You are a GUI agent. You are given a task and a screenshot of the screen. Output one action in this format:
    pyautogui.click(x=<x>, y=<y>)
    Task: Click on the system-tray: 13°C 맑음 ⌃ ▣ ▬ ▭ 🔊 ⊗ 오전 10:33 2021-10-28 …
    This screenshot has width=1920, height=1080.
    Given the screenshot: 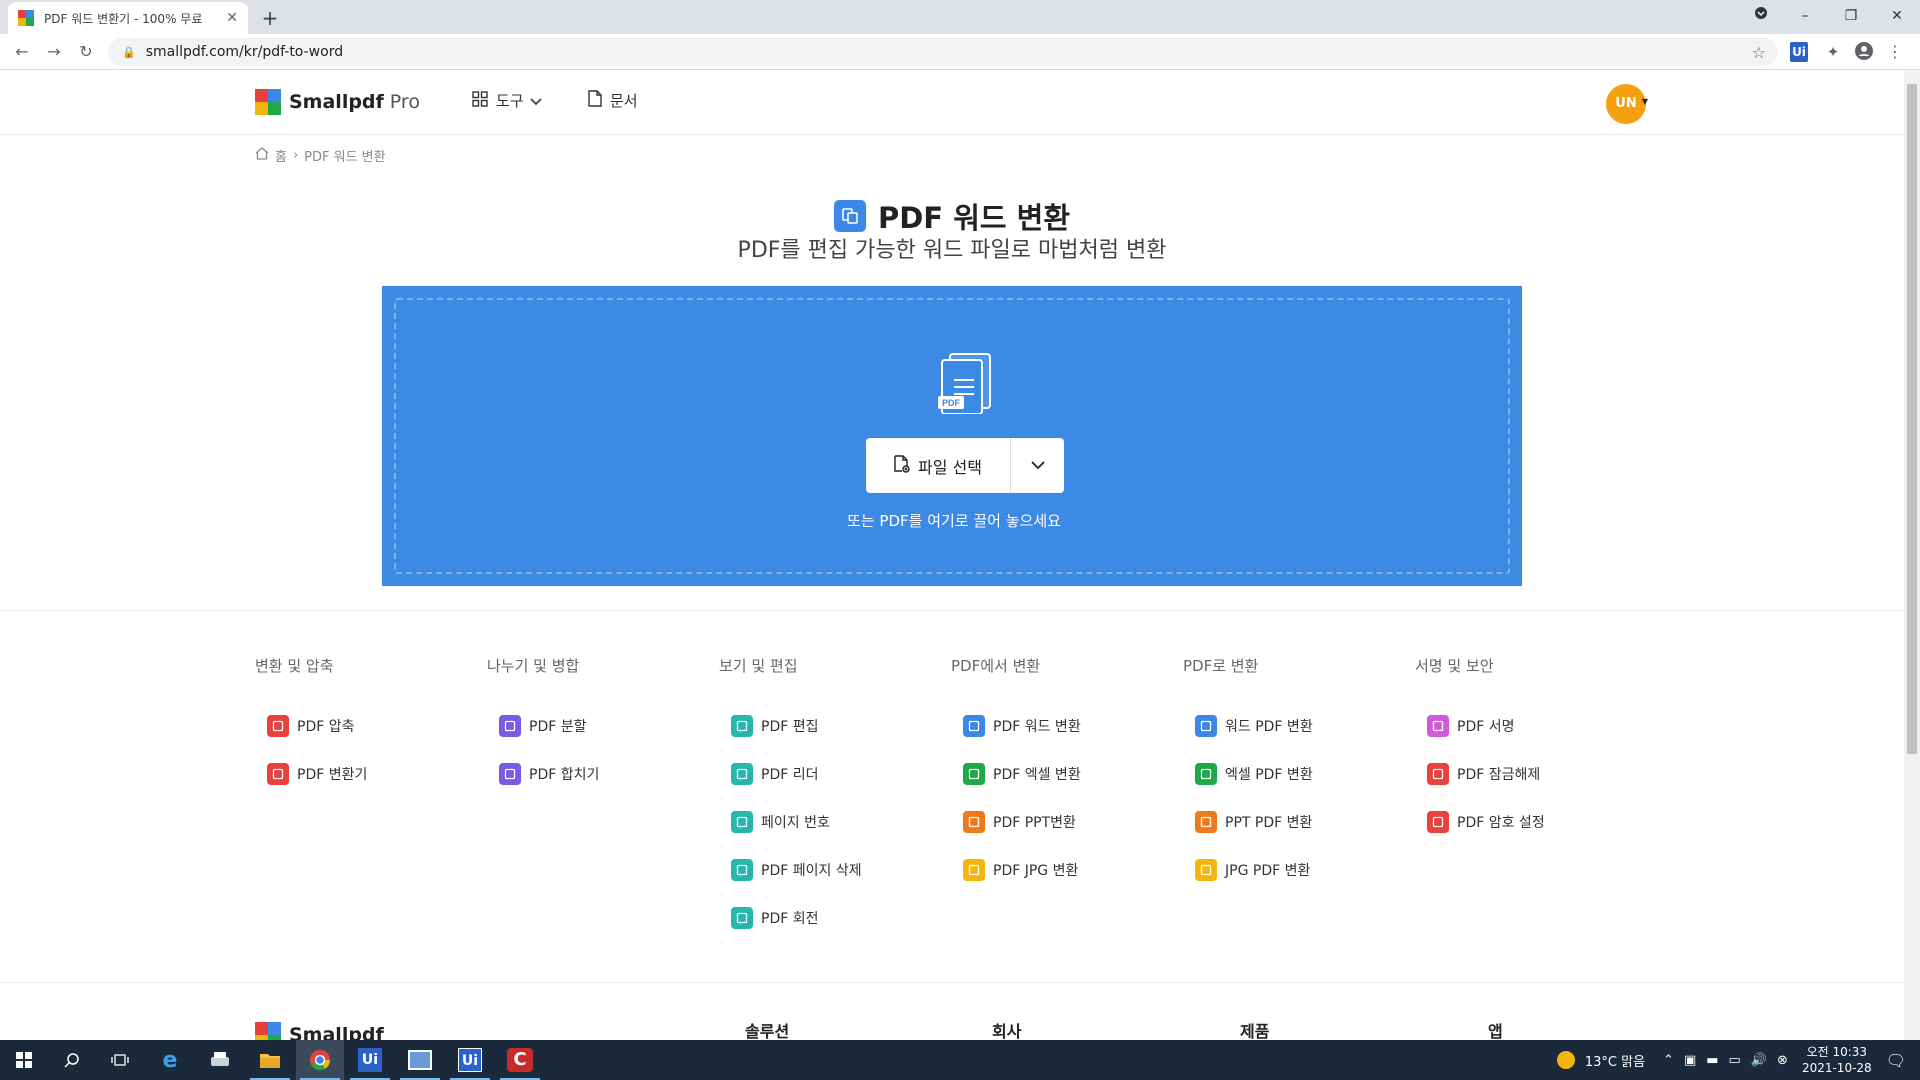 What is the action you would take?
    pyautogui.click(x=1738, y=1060)
    